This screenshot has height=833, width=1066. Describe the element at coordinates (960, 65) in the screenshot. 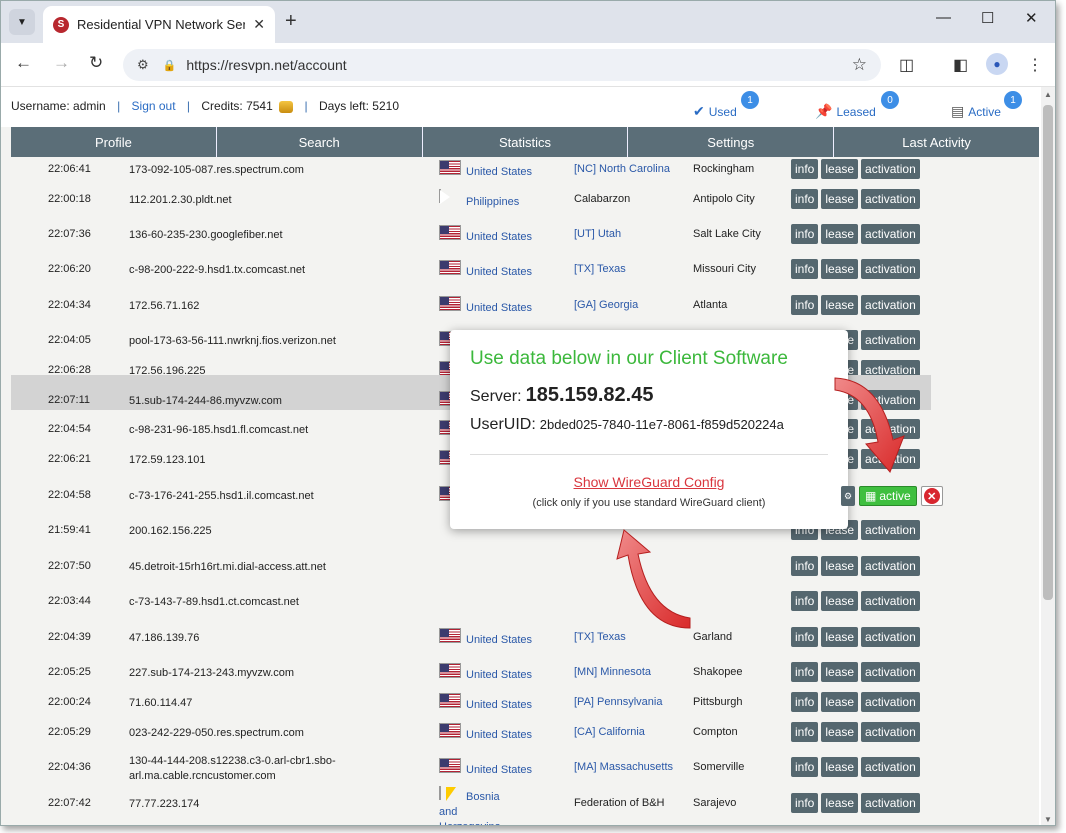

I see `side-panel-icon: ◧` at that location.